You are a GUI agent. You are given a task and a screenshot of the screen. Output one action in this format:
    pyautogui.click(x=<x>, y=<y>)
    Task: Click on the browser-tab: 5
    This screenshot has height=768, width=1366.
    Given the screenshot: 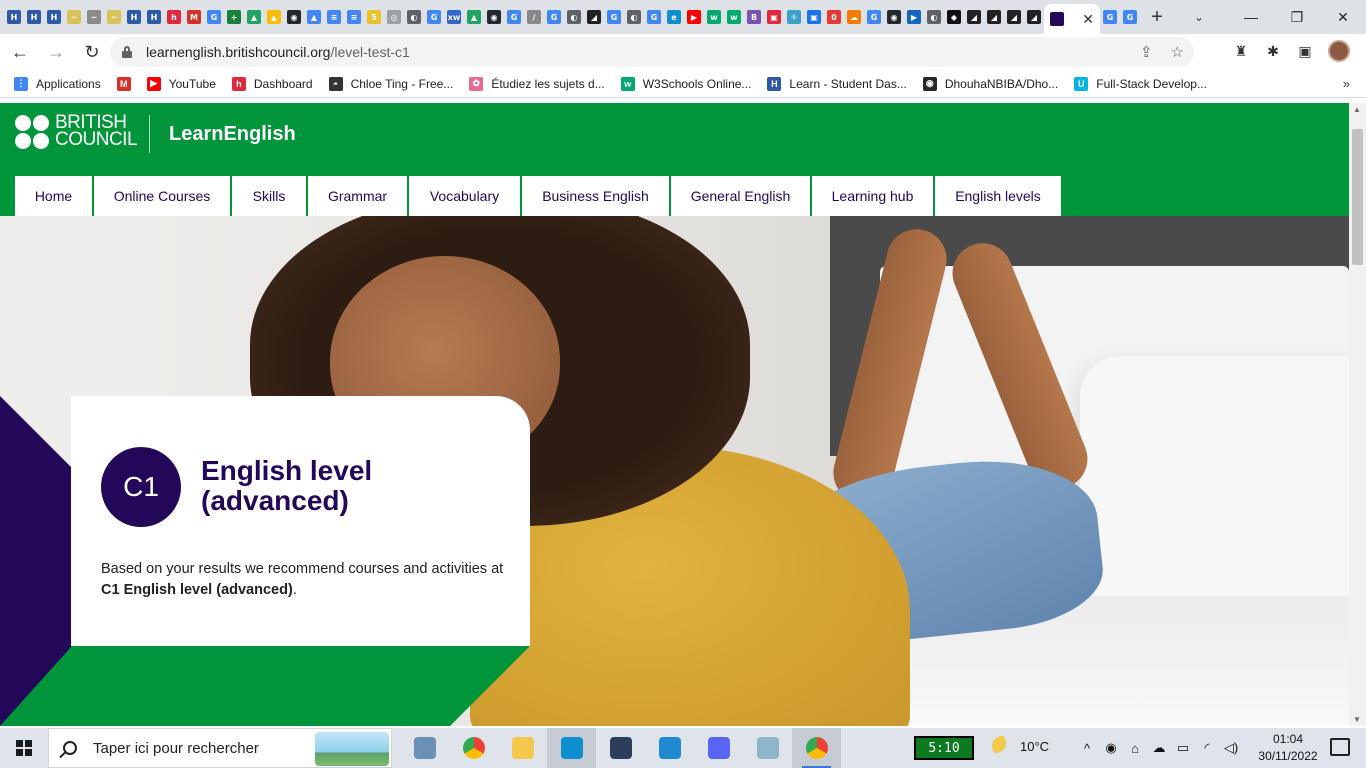 What is the action you would take?
    pyautogui.click(x=374, y=17)
    